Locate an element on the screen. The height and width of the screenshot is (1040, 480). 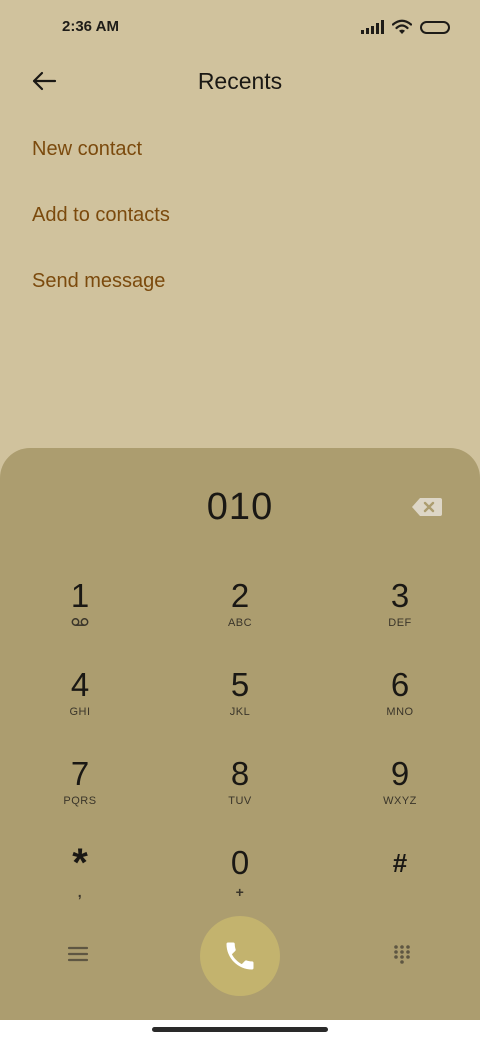
dialpad-actions is located at coordinates (240, 956).